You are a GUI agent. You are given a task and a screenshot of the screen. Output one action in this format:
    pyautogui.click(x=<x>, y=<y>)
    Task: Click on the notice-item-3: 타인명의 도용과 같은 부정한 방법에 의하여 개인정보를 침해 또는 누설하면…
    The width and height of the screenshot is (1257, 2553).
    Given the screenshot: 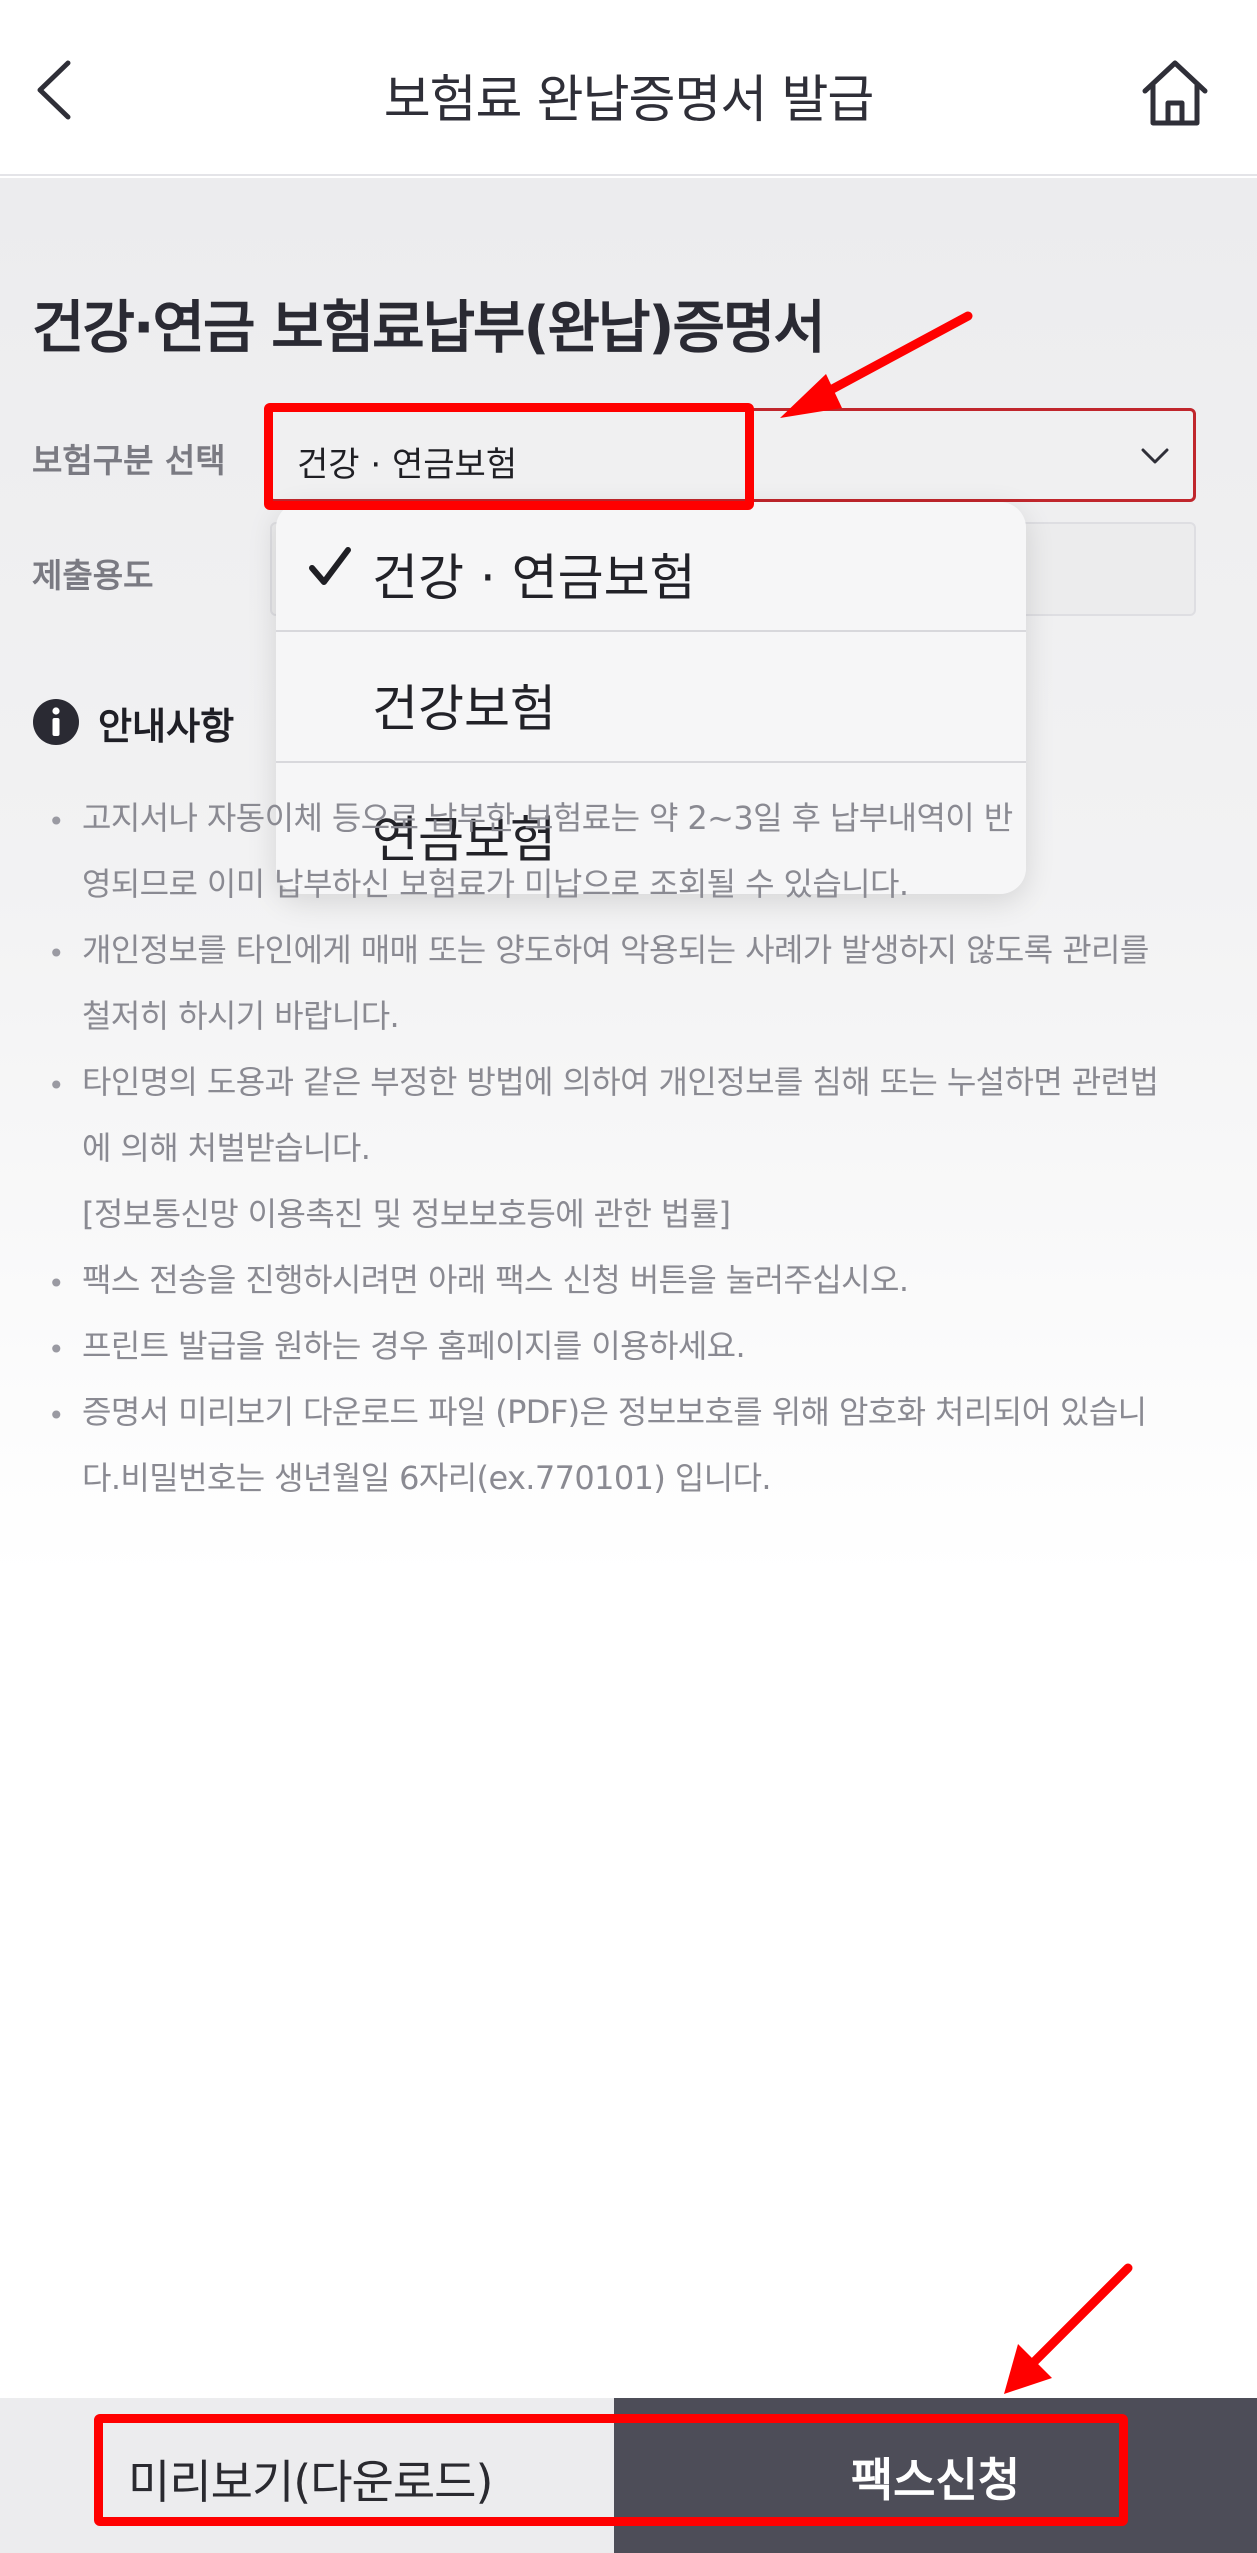 What is the action you would take?
    pyautogui.click(x=620, y=1148)
    